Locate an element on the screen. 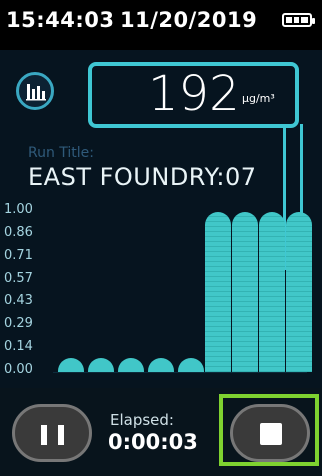 The height and width of the screenshot is (476, 322). y-tick-label: 0.71 is located at coordinates (18, 255).